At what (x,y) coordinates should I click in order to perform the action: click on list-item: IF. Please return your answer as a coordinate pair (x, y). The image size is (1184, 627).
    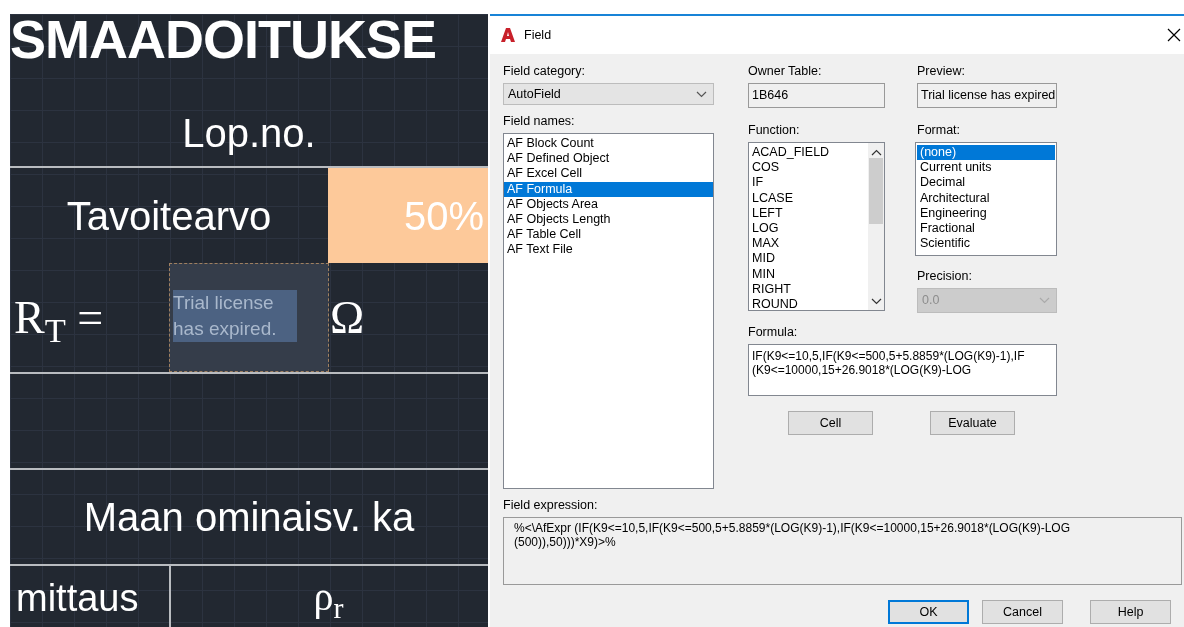
    Looking at the image, I should click on (808, 183).